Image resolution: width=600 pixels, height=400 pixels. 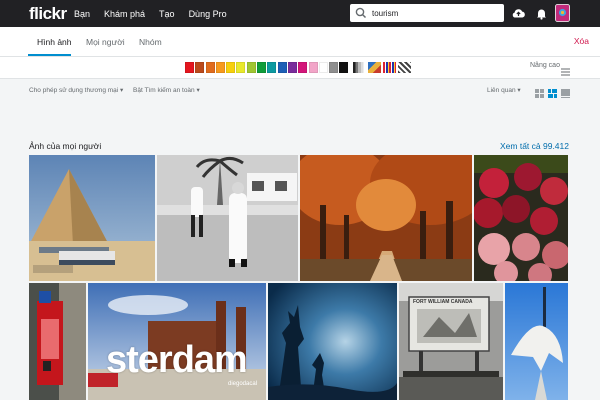 I want to click on top-navigation-bar: flickr Bạn Khám phá Tạo Dùng Pro, so click(x=300, y=13).